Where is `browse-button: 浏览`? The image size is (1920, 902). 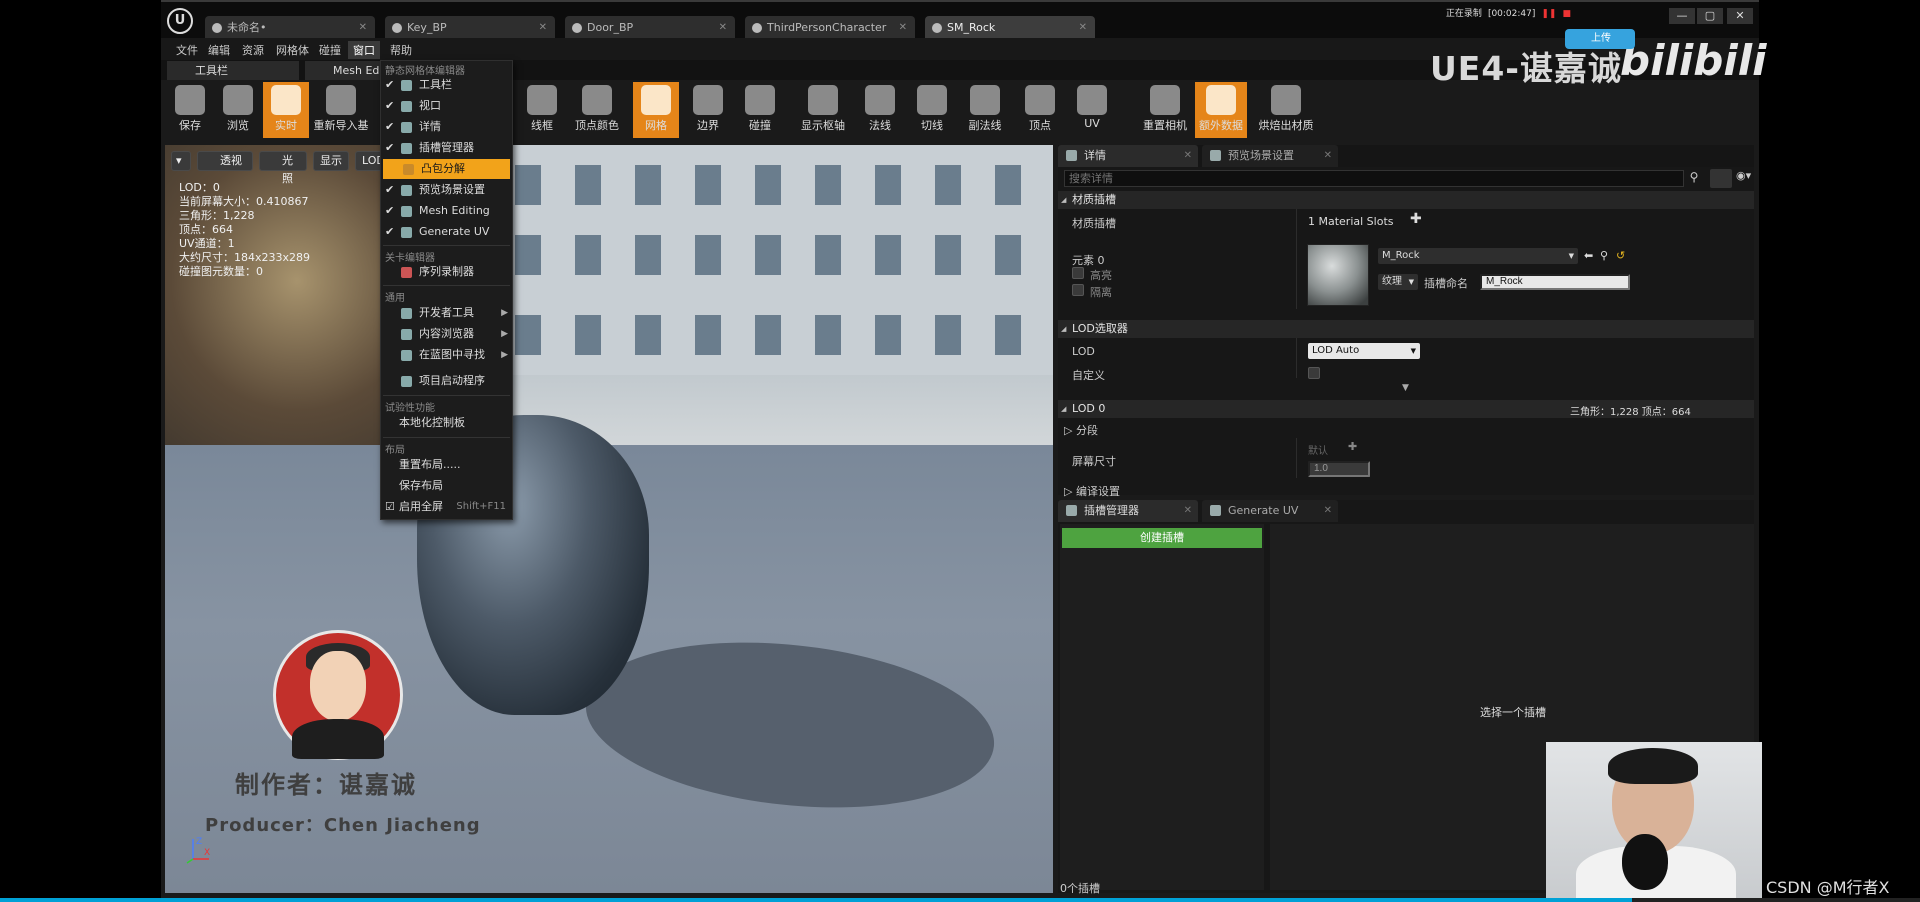
browse-button: 浏览 is located at coordinates (238, 110).